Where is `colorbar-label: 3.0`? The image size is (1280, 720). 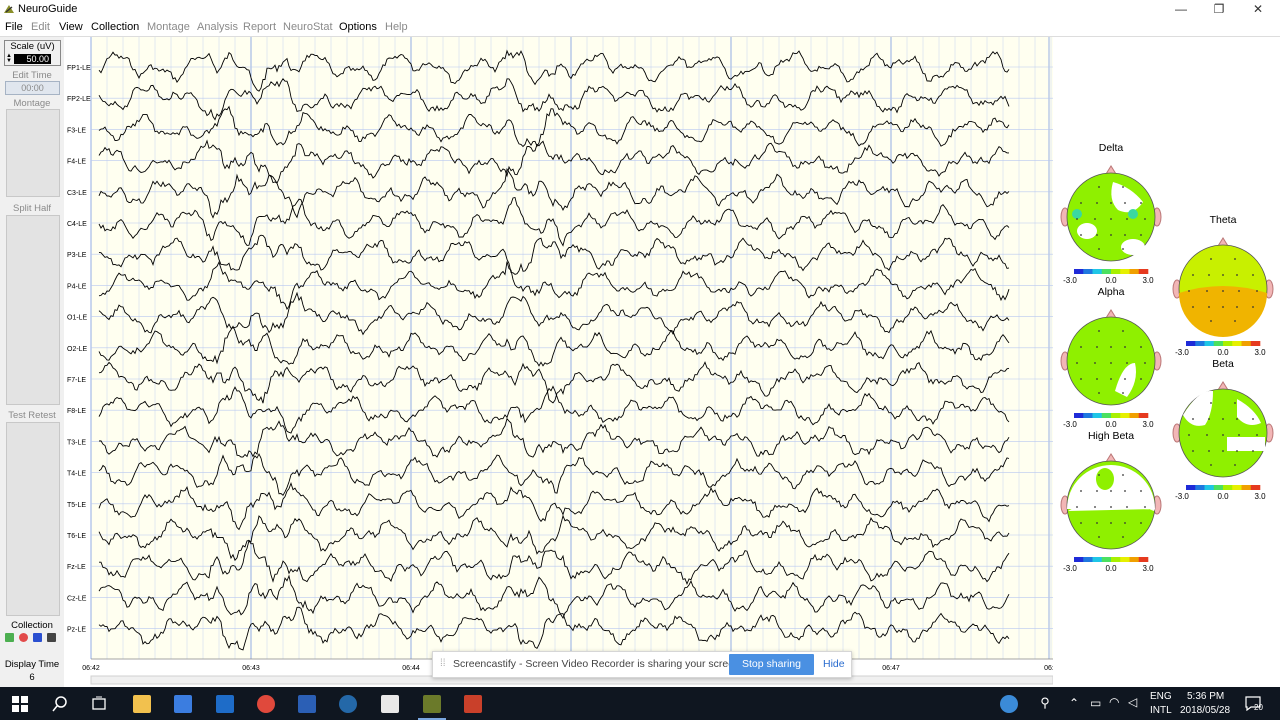 colorbar-label: 3.0 is located at coordinates (1148, 424).